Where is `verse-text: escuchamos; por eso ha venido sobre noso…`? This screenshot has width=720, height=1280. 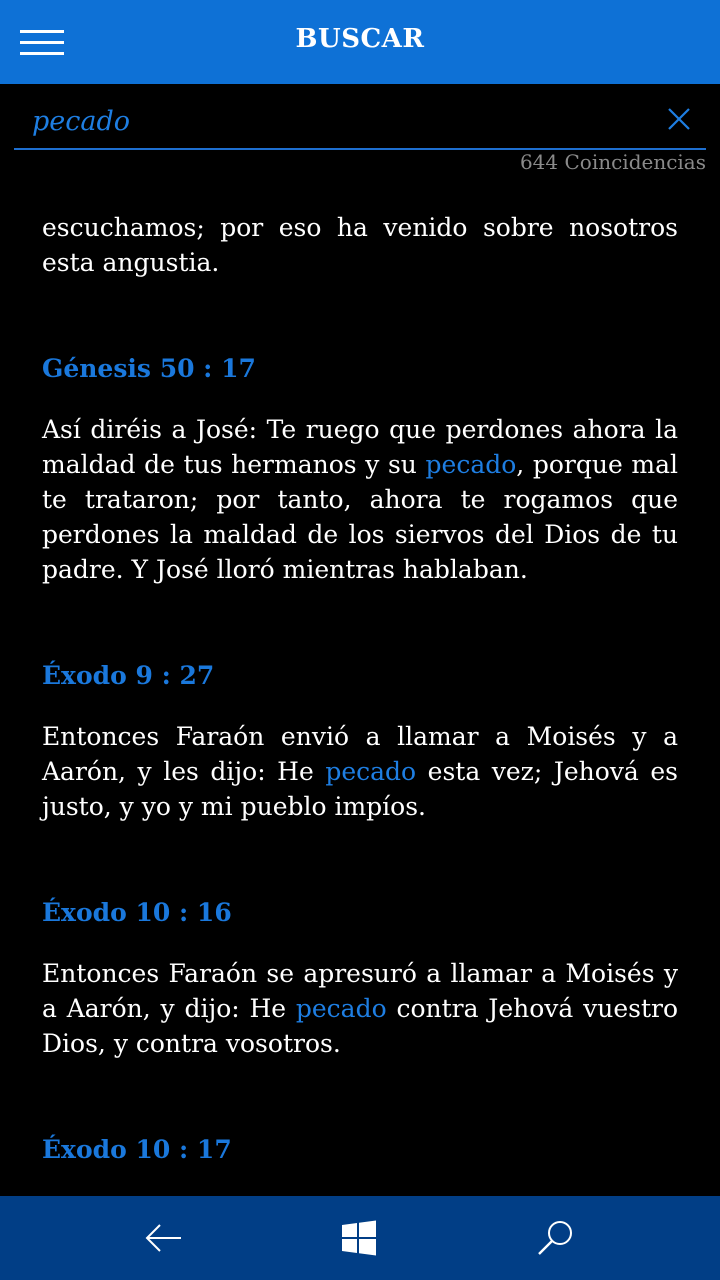 verse-text: escuchamos; por eso ha venido sobre noso… is located at coordinates (360, 245).